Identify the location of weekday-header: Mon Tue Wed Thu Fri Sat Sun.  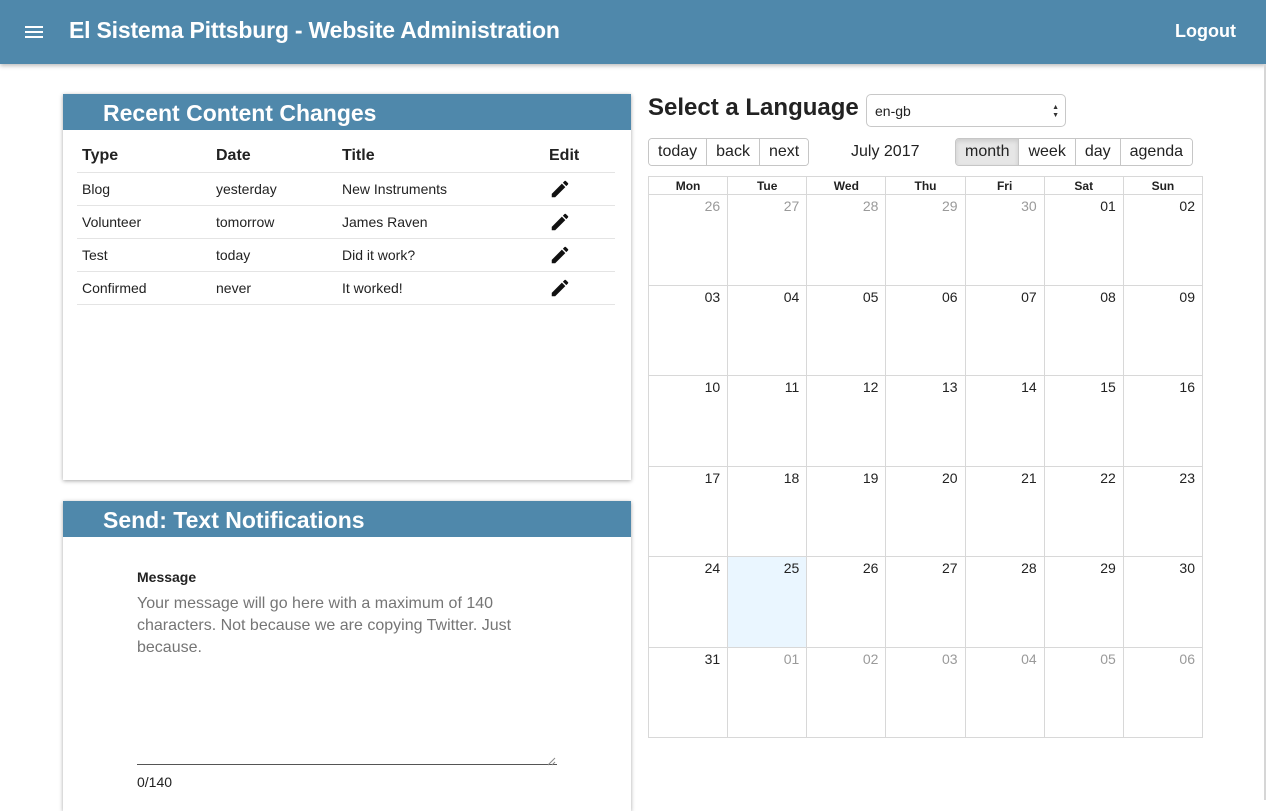
(925, 186).